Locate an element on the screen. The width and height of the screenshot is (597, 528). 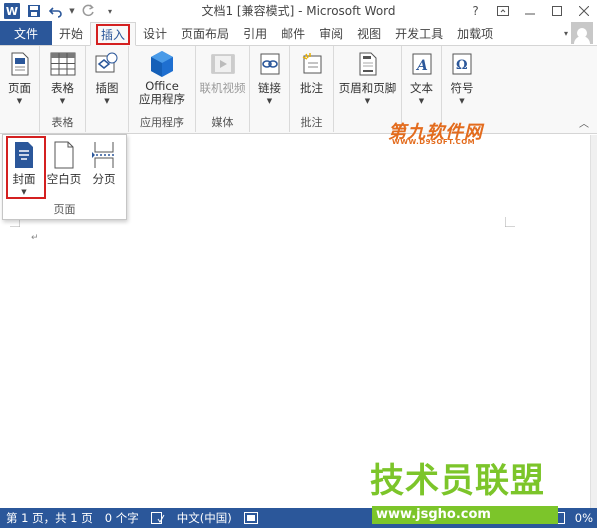
undo-icon is located at coordinates (56, 11).